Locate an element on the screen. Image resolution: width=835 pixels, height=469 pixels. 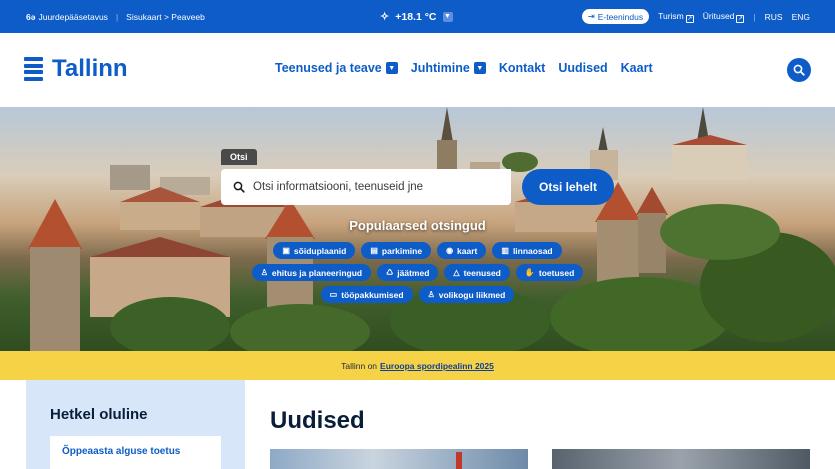
nav-item-contact: Kontakt is located at coordinates (522, 68).